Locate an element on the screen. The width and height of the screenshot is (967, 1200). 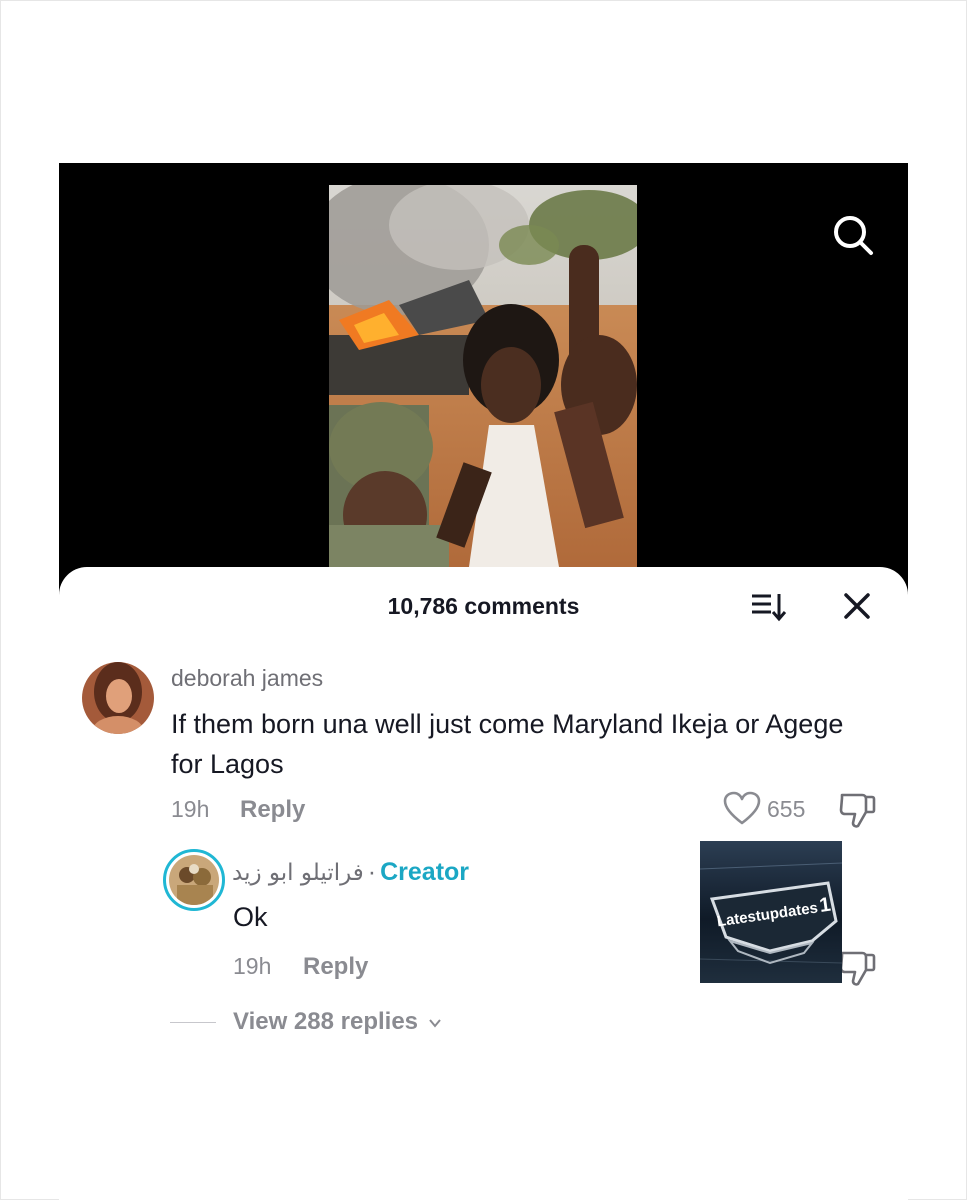
close-icon is located at coordinates (857, 606).